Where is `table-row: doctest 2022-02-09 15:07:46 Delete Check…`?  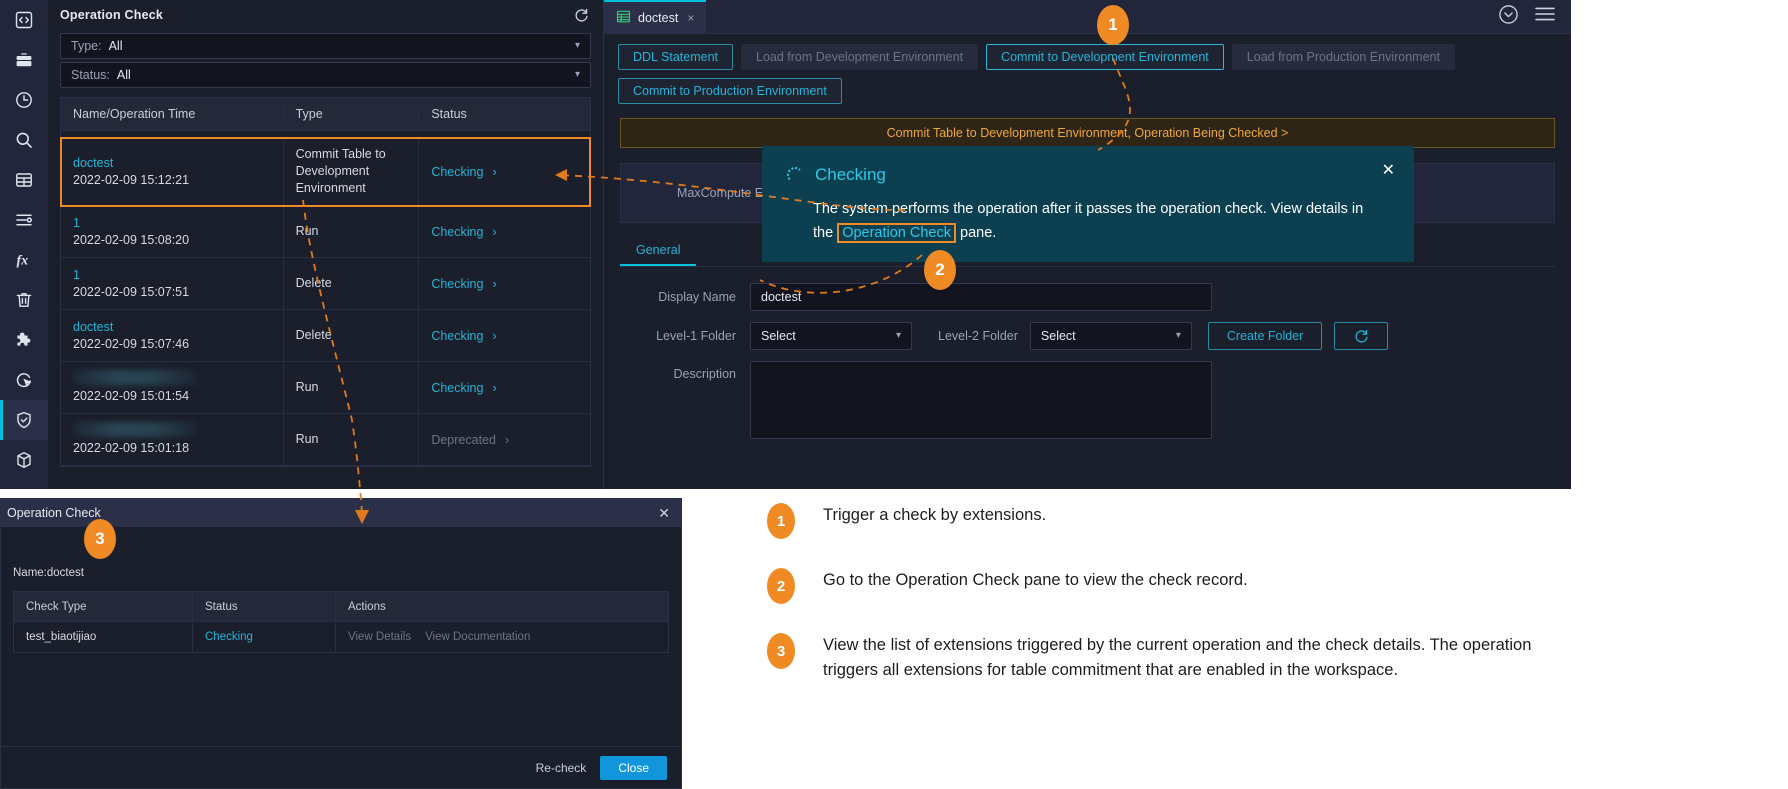
table-row: doctest 2022-02-09 15:07:46 Delete Check… is located at coordinates (325, 336).